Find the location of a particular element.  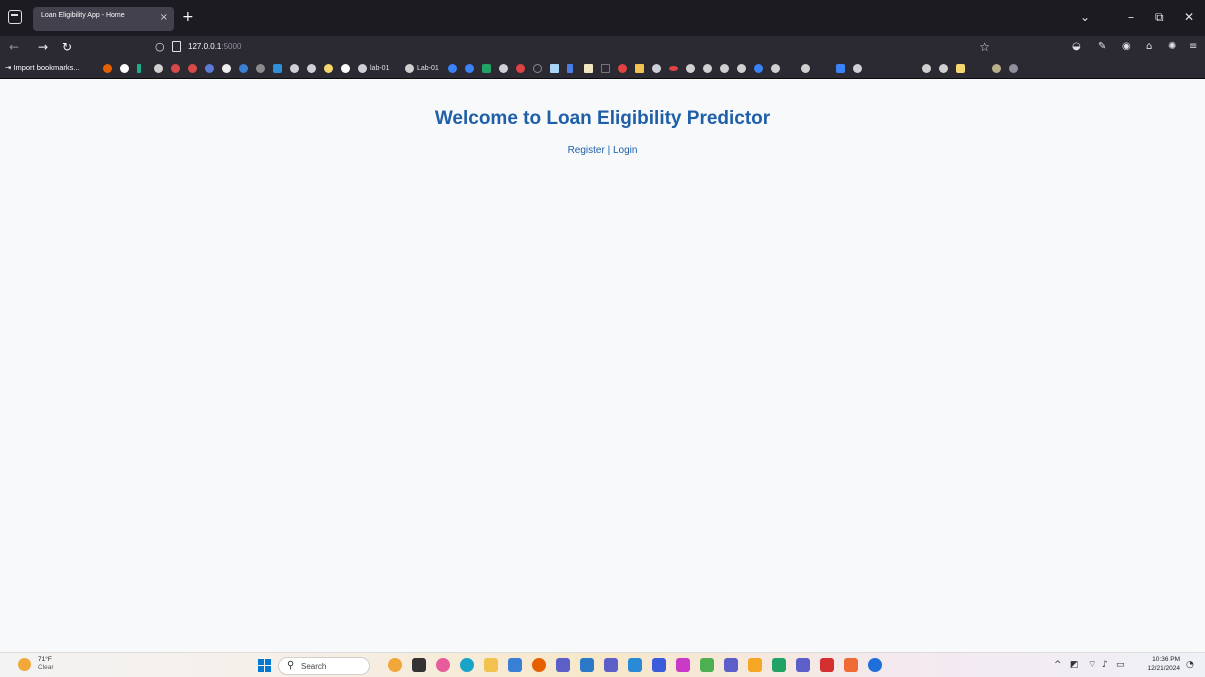

weather-moon-icon is located at coordinates (24, 664).